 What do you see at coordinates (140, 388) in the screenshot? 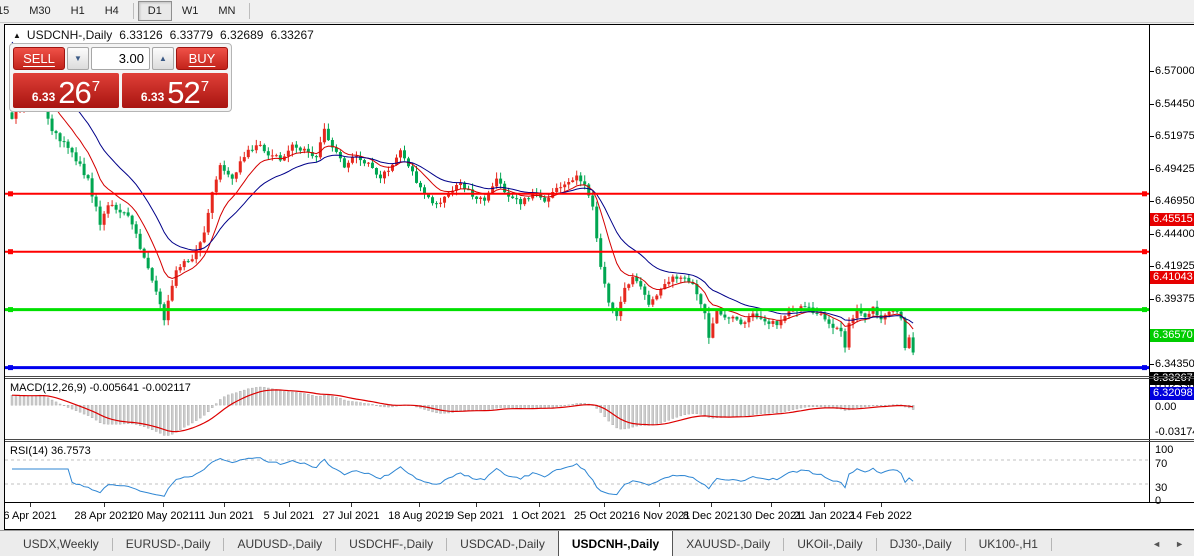
I see `macd-values: -0.005641 -0.002117` at bounding box center [140, 388].